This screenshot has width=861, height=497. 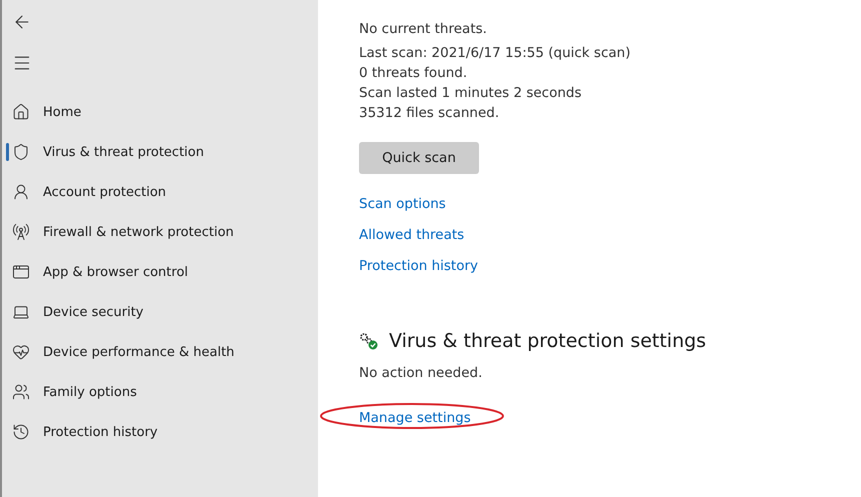 I want to click on sidebar-item: Protection history, so click(x=160, y=432).